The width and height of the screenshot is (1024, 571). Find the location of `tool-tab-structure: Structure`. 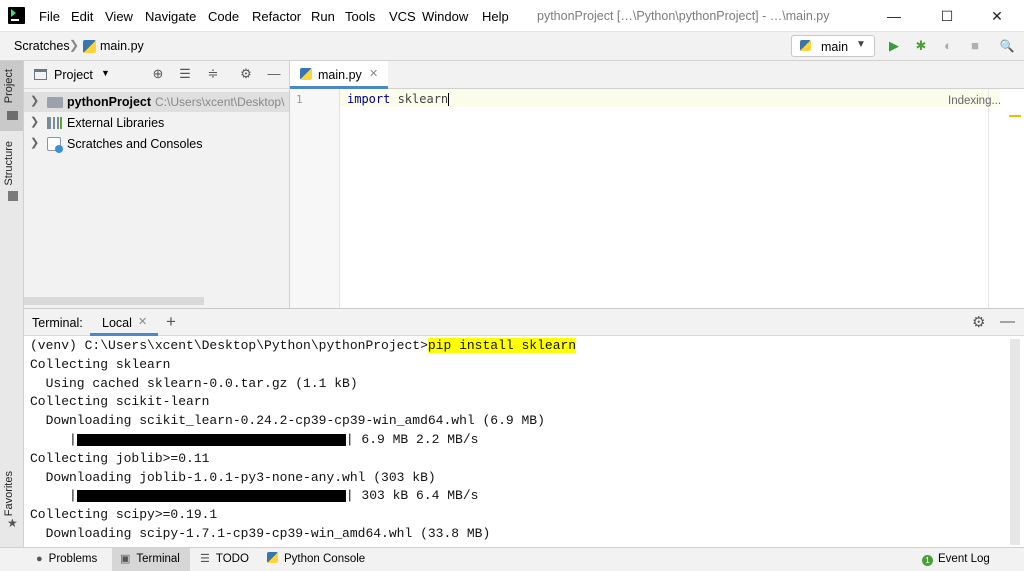

tool-tab-structure: Structure is located at coordinates (9, 163).